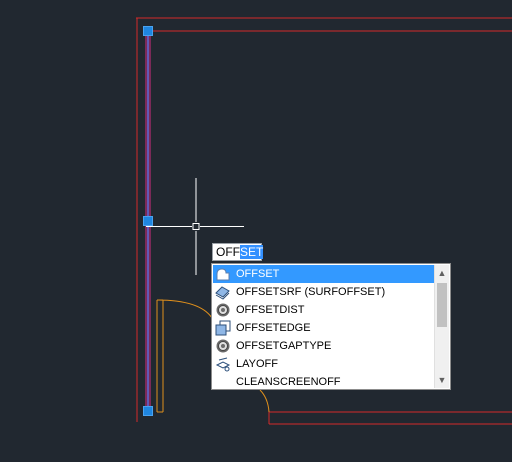 The image size is (512, 462). I want to click on autocomplete-item-offsetsrf: OFFSETSRF (SURFOFFSET), so click(323, 292).